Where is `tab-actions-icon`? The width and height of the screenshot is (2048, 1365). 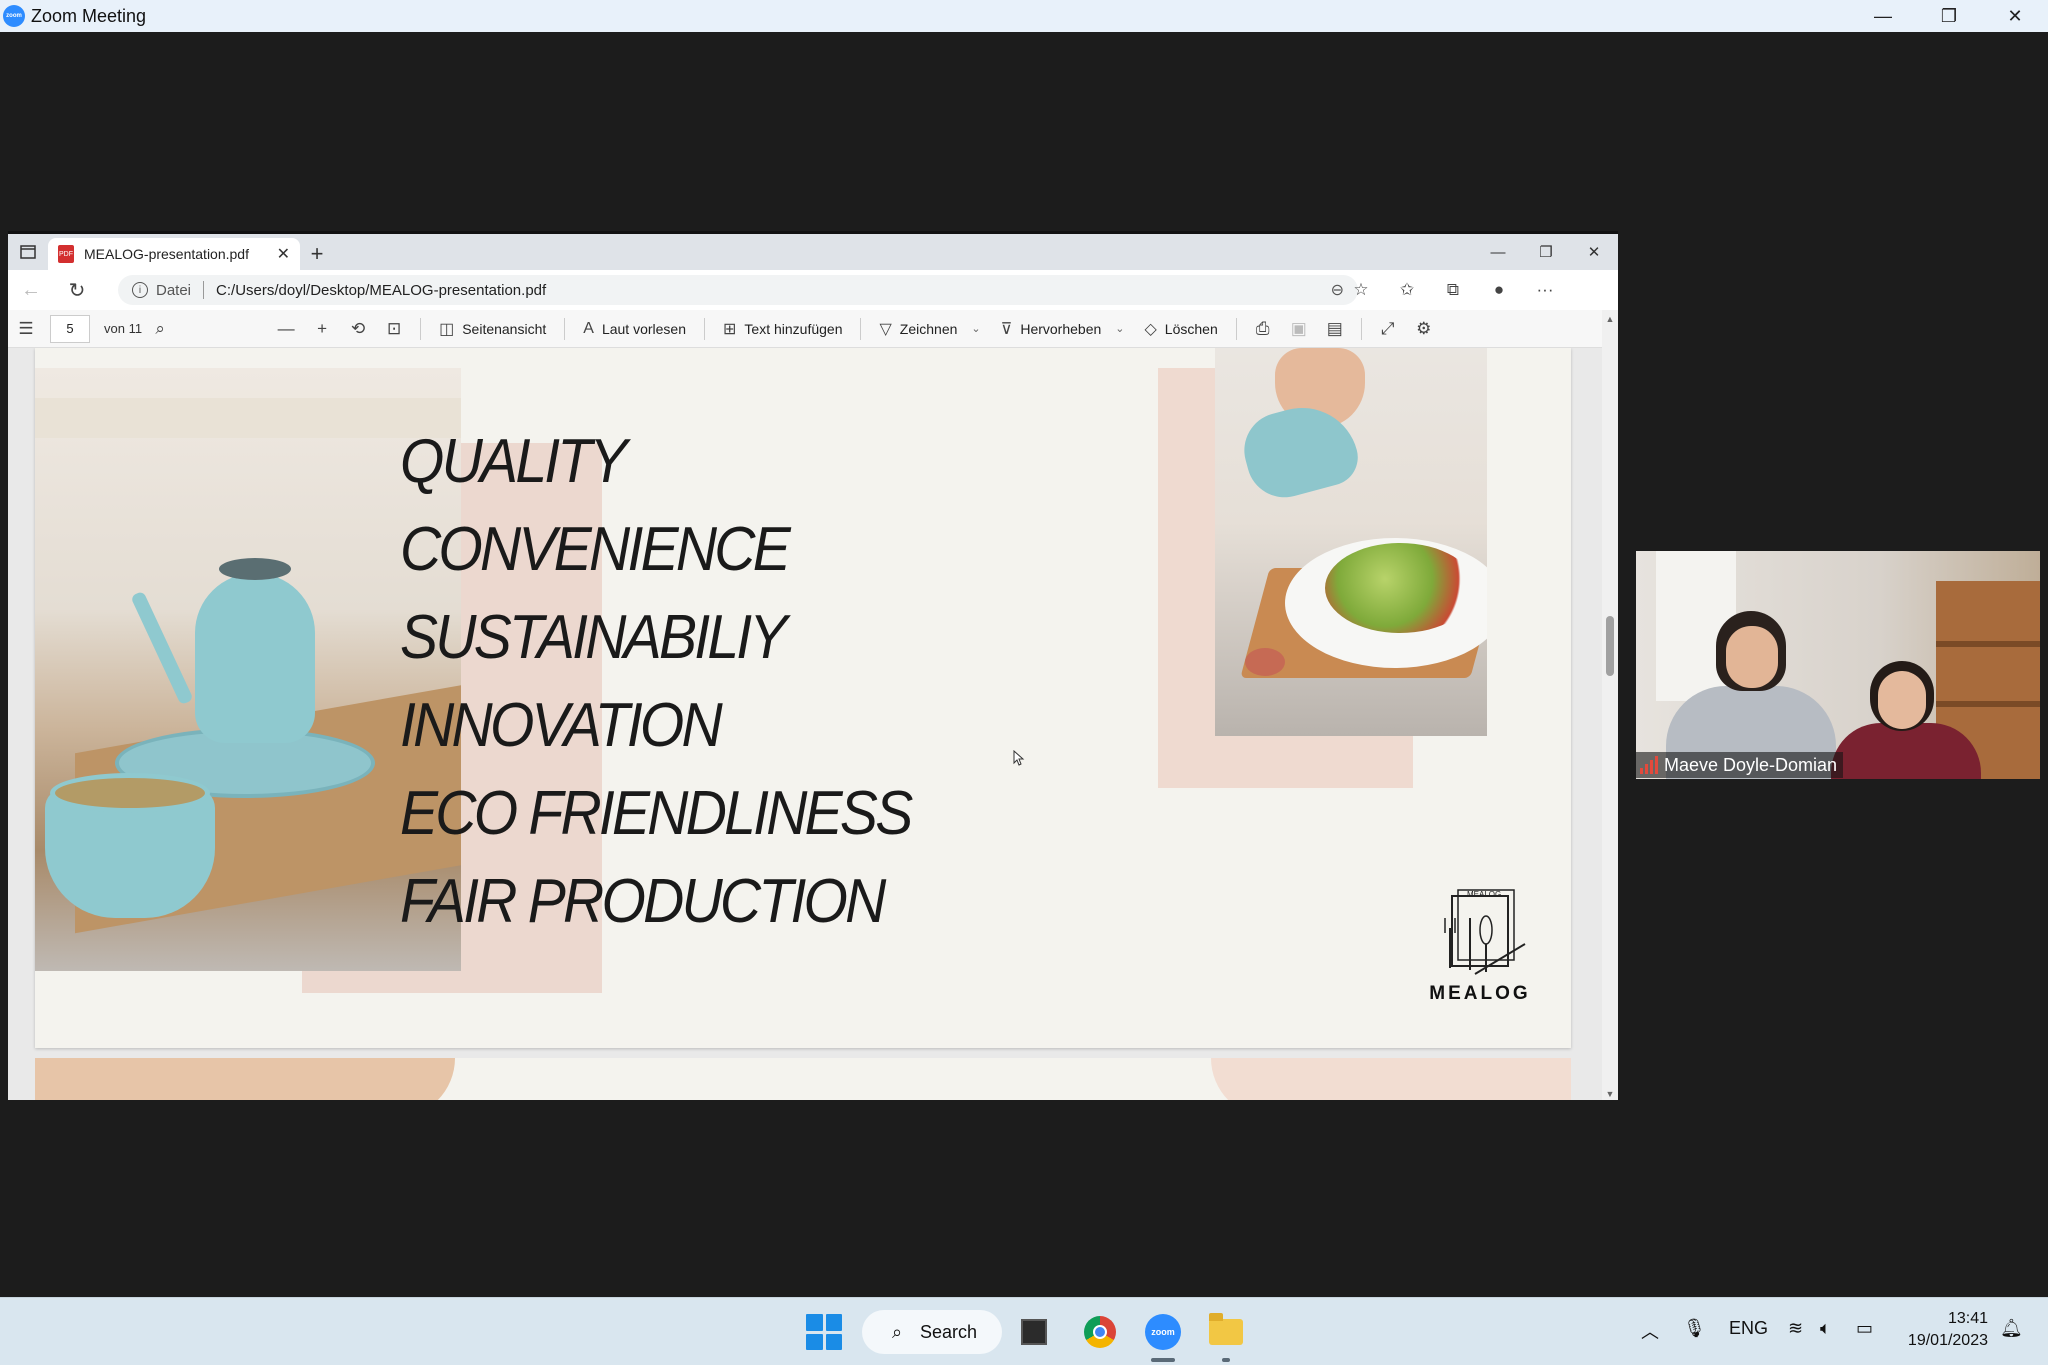 tab-actions-icon is located at coordinates (28, 252).